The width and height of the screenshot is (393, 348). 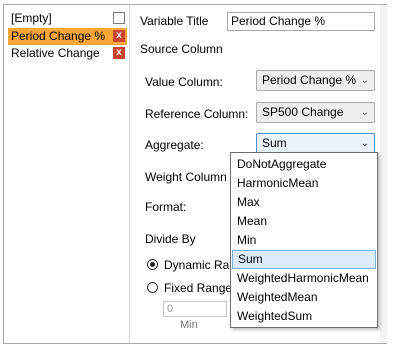 What do you see at coordinates (181, 49) in the screenshot?
I see `source-column-heading: Source Column` at bounding box center [181, 49].